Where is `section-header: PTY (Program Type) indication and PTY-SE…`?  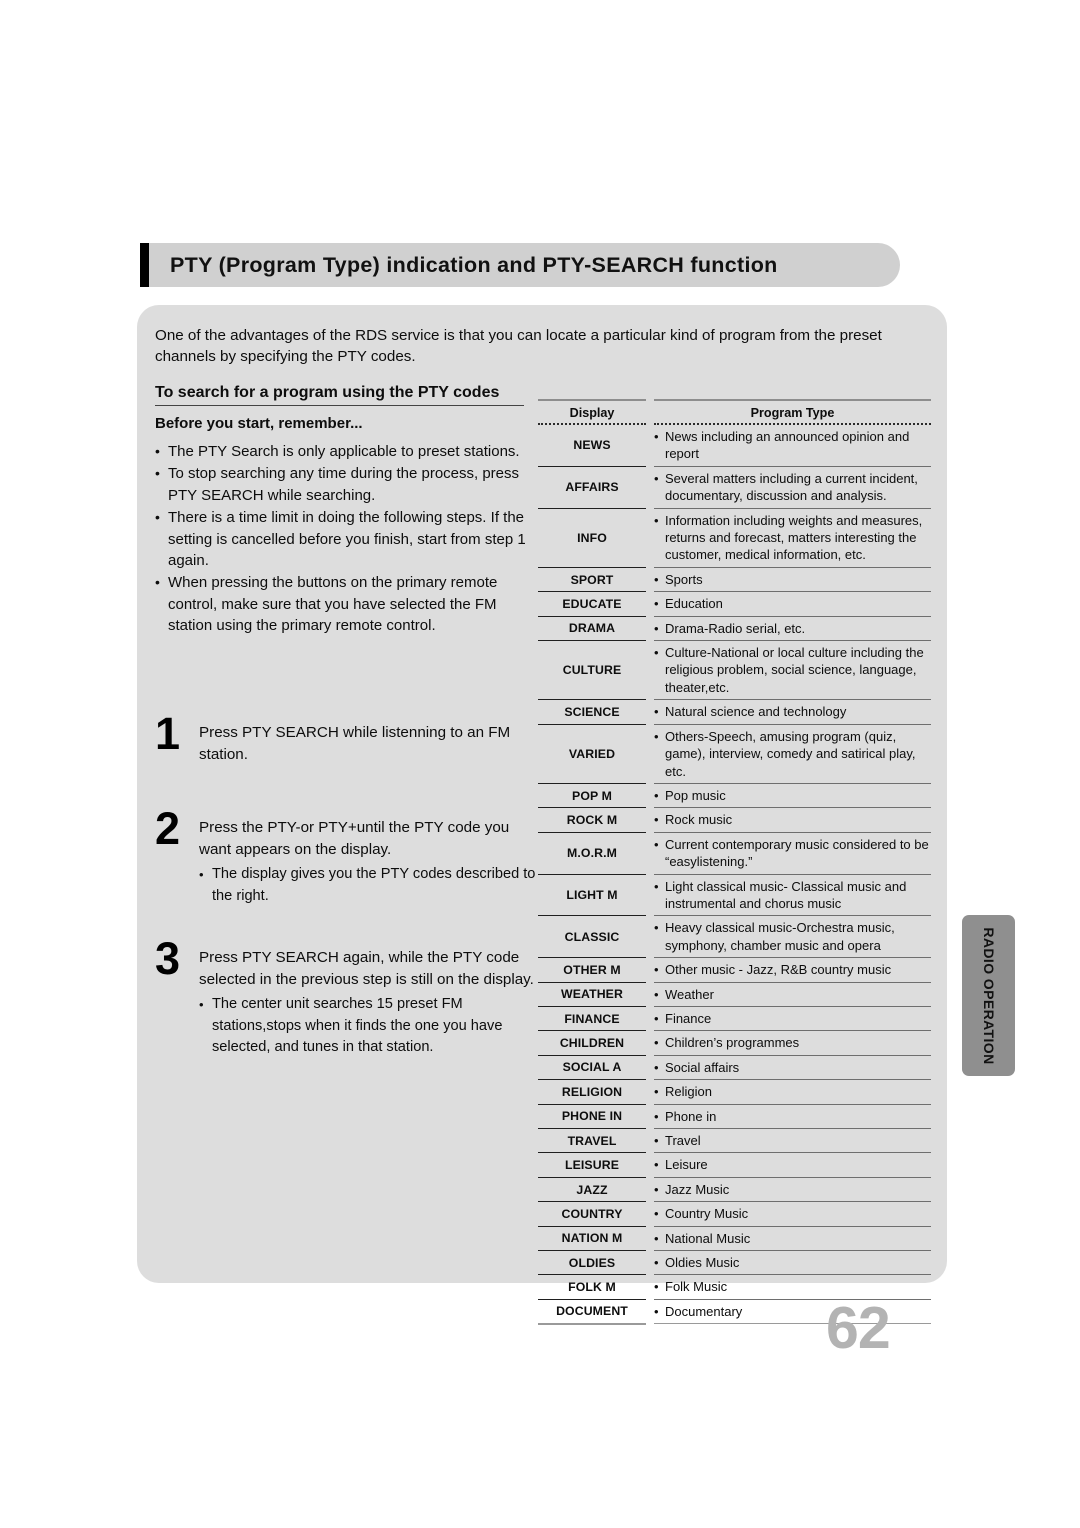
section-header: PTY (Program Type) indication and PTY-SE… is located at coordinates (520, 265).